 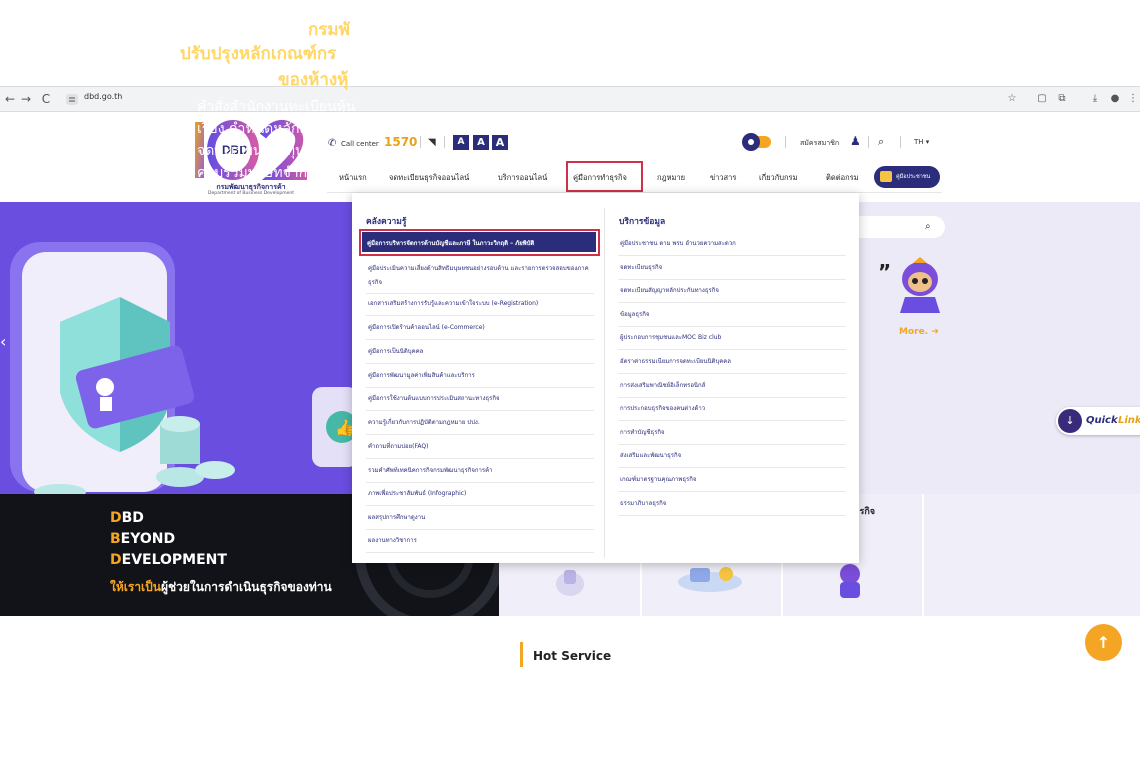 What do you see at coordinates (386, 222) in the screenshot?
I see `knowledge-heading: คลังความรู้` at bounding box center [386, 222].